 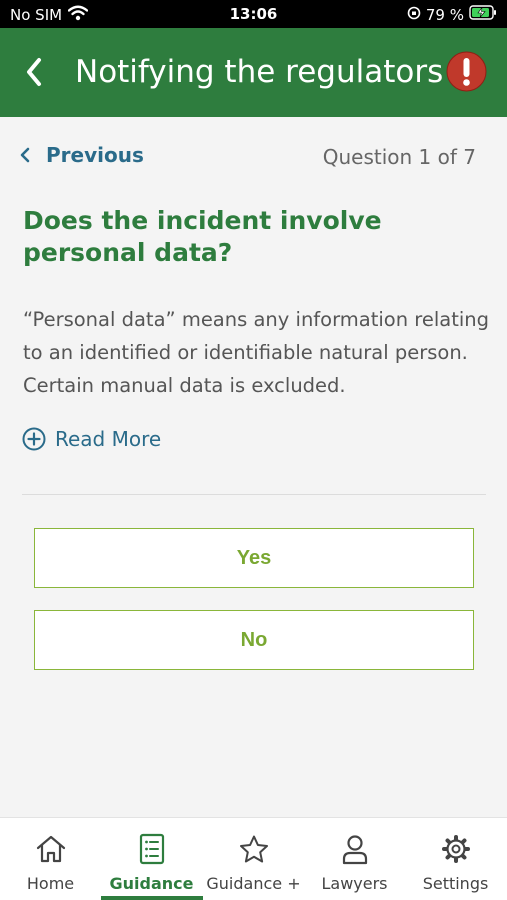 I want to click on read-more-label: Read More, so click(x=108, y=439).